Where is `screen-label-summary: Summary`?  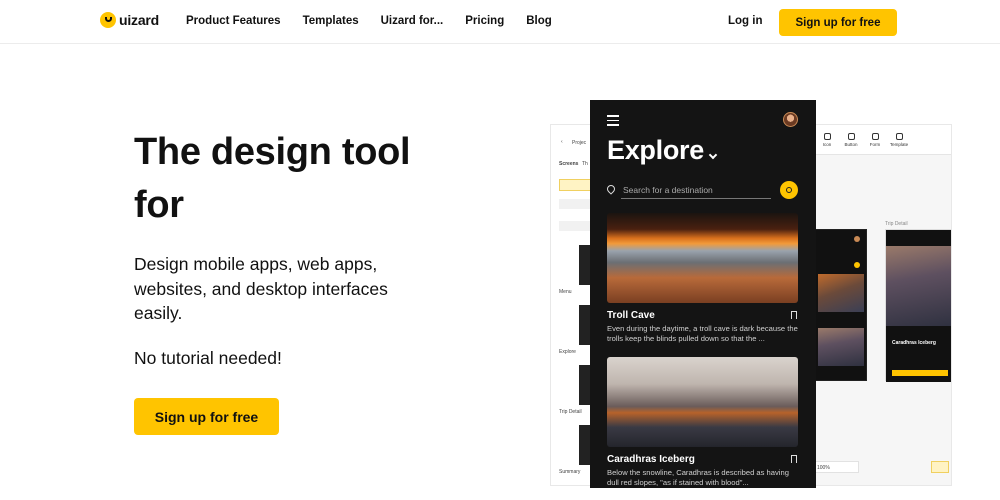 screen-label-summary: Summary is located at coordinates (570, 472).